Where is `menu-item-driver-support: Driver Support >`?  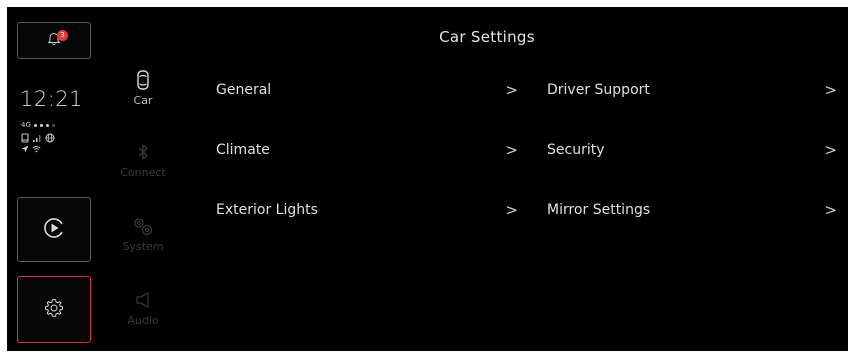 menu-item-driver-support: Driver Support > is located at coordinates (692, 90).